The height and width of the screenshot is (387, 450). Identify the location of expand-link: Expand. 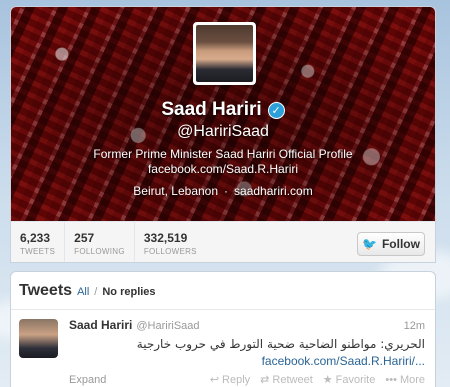
(87, 380).